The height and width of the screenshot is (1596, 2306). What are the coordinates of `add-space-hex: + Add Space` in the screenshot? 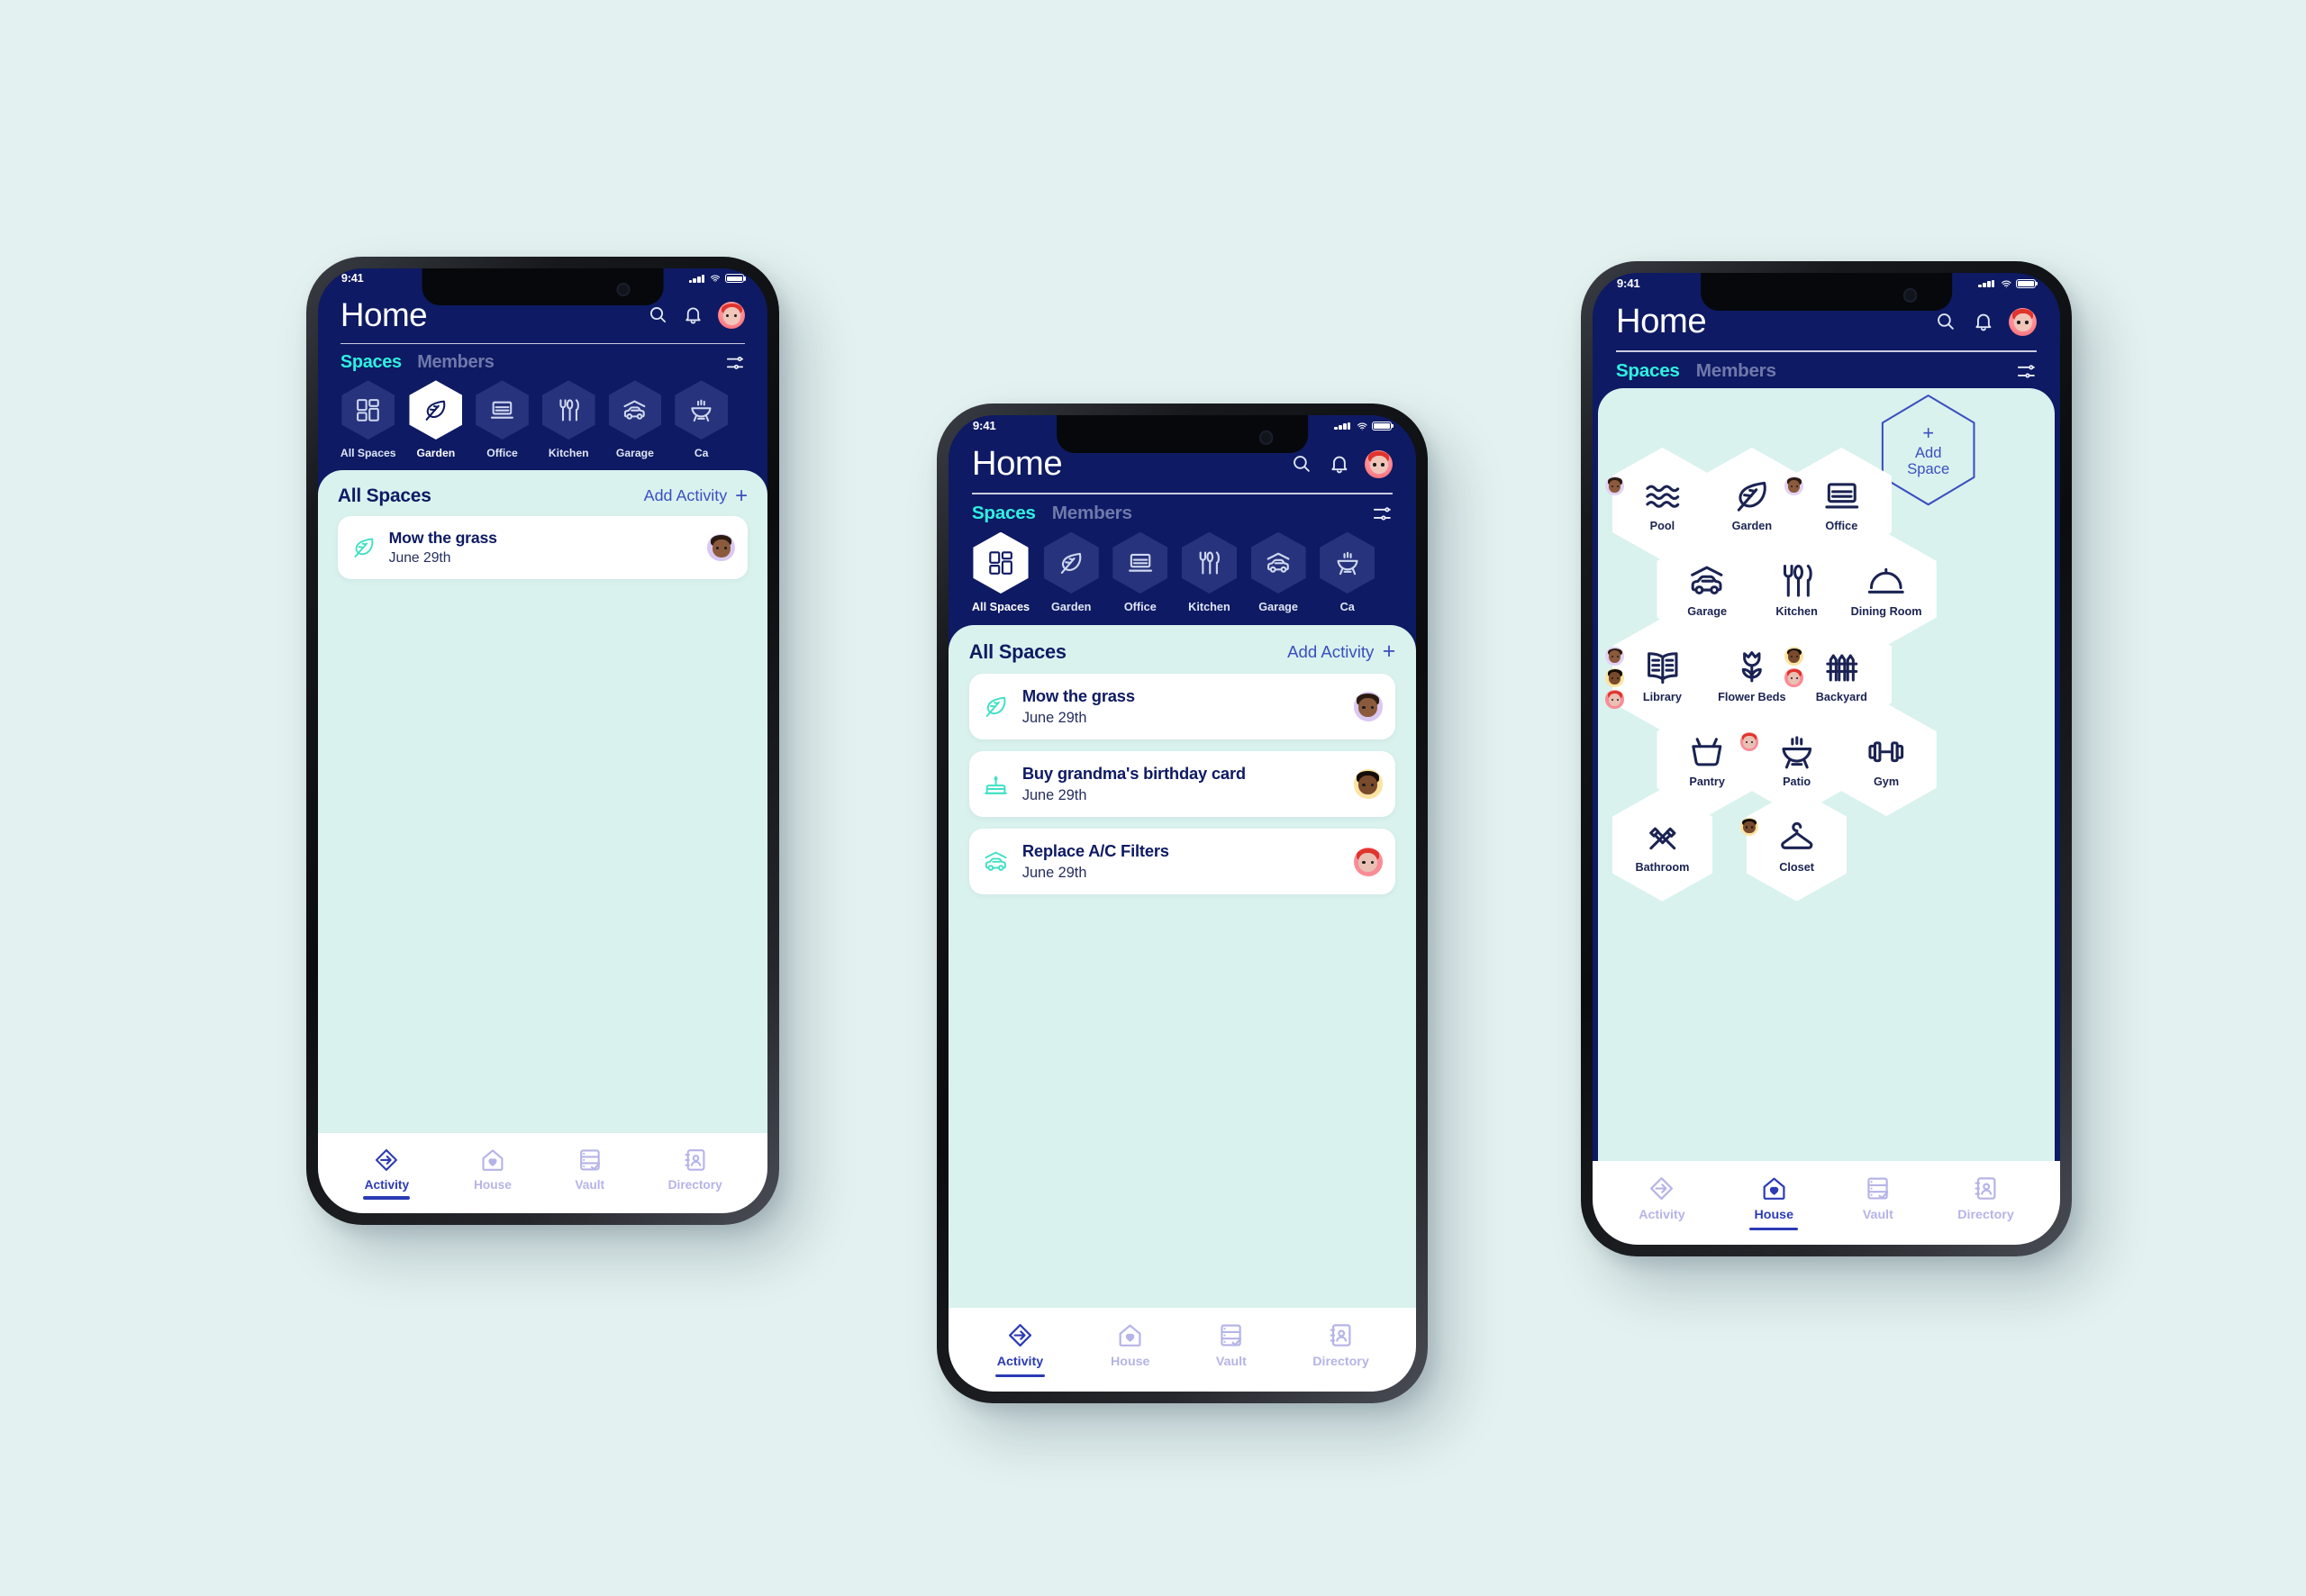 It's located at (1928, 450).